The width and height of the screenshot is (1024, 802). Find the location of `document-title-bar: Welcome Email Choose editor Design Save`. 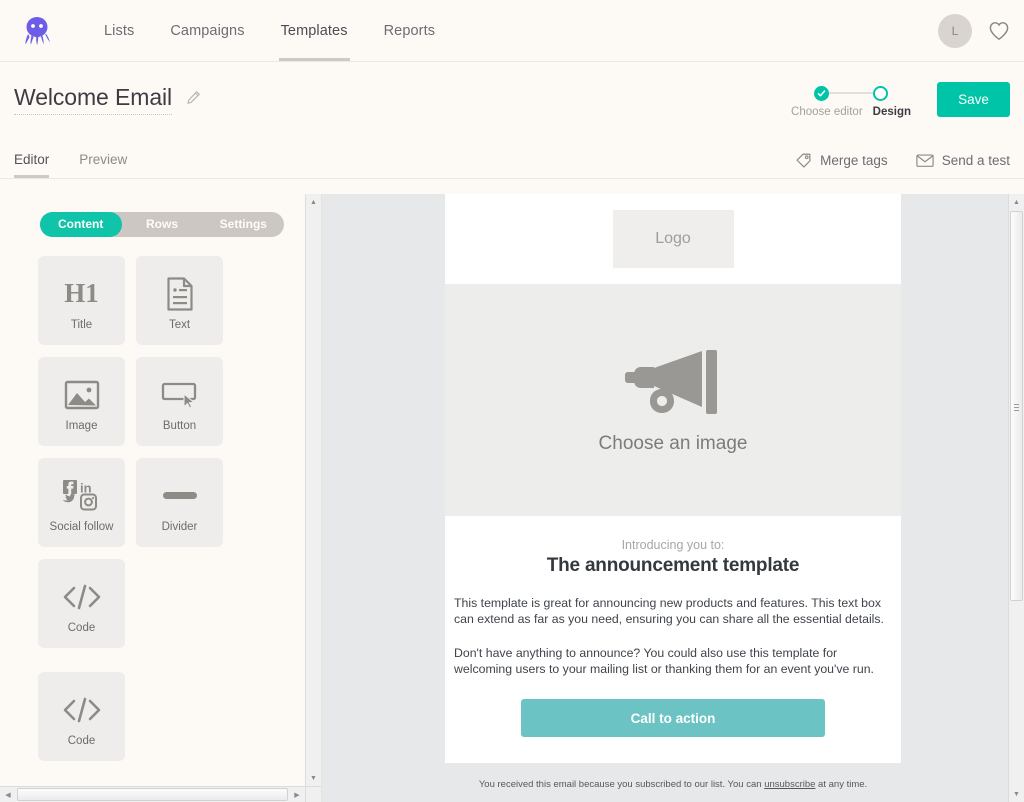

document-title-bar: Welcome Email Choose editor Design Save is located at coordinates (512, 99).